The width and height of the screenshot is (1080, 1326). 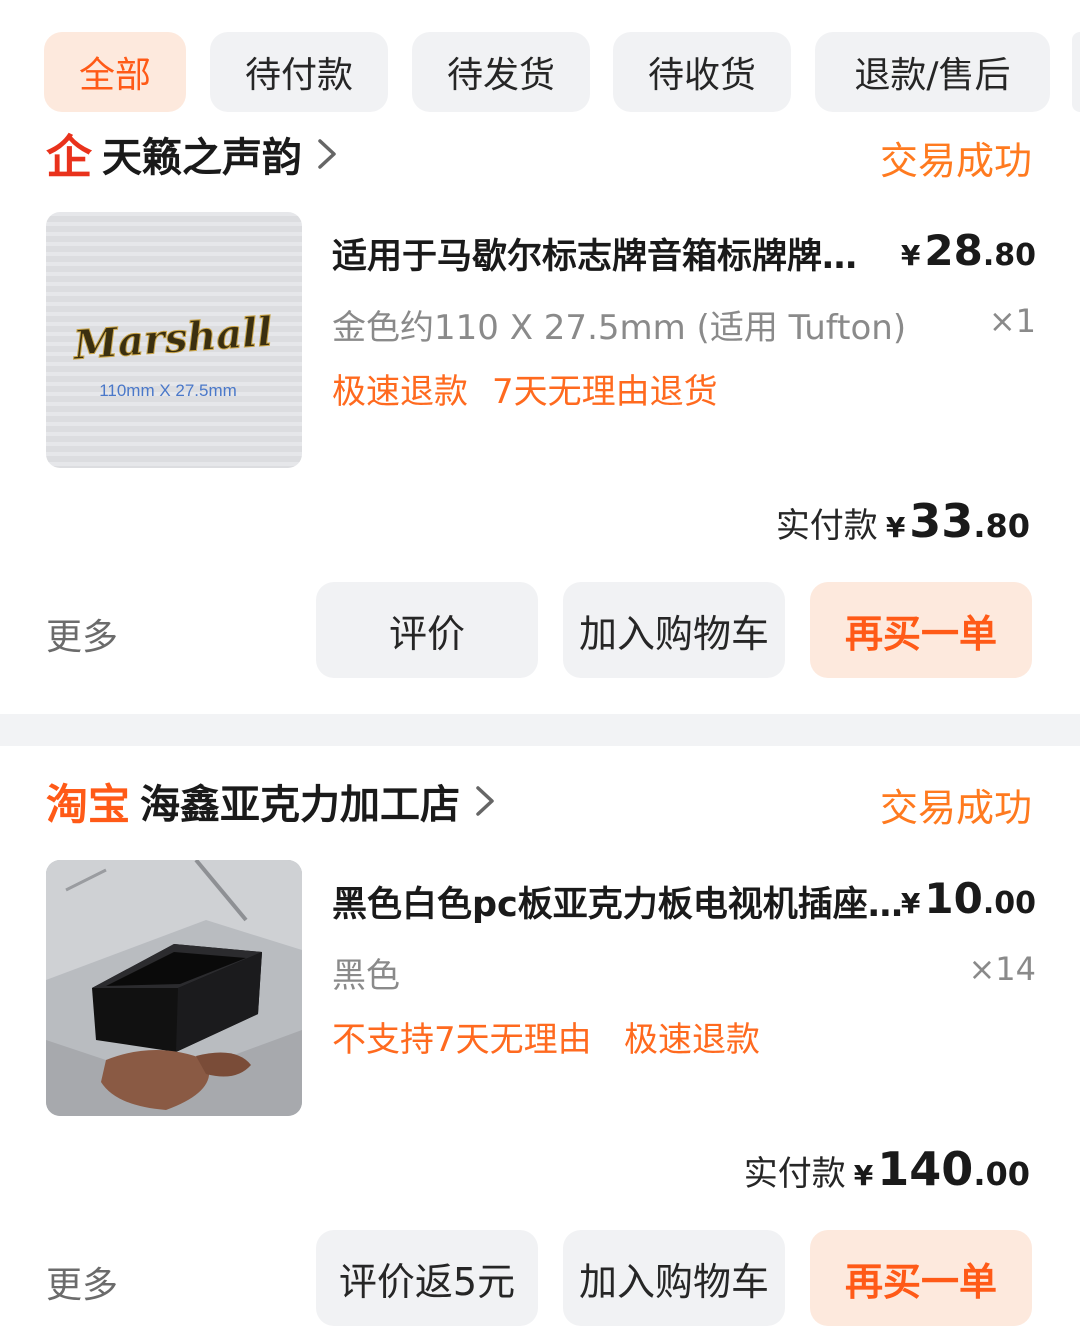 What do you see at coordinates (69, 157) in the screenshot?
I see `enterprise-store-icon: 企` at bounding box center [69, 157].